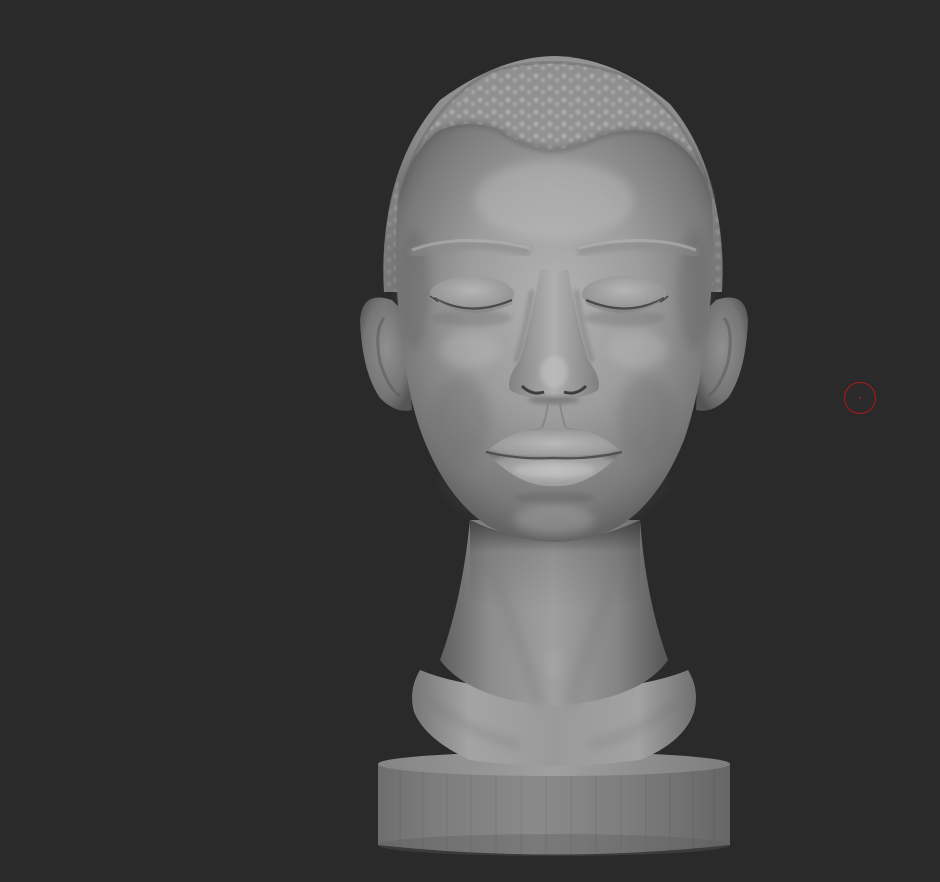 The height and width of the screenshot is (882, 940). Describe the element at coordinates (554, 613) in the screenshot. I see `neck` at that location.